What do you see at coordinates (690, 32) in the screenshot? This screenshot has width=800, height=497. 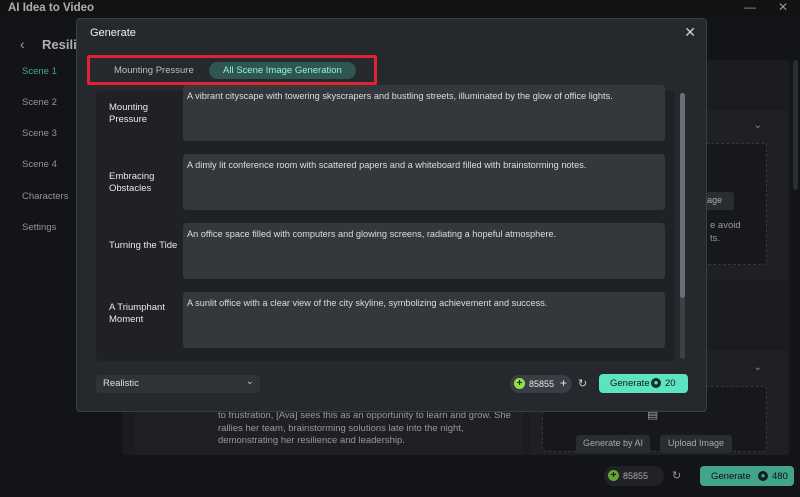 I see `close-icon: ✕` at bounding box center [690, 32].